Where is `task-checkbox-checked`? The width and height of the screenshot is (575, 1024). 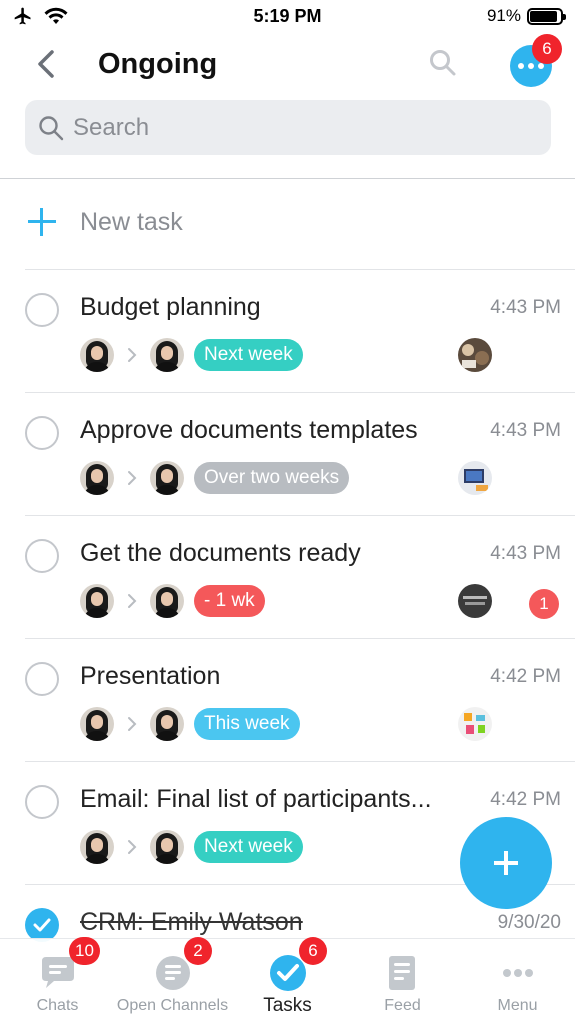
task-checkbox-checked is located at coordinates (42, 925).